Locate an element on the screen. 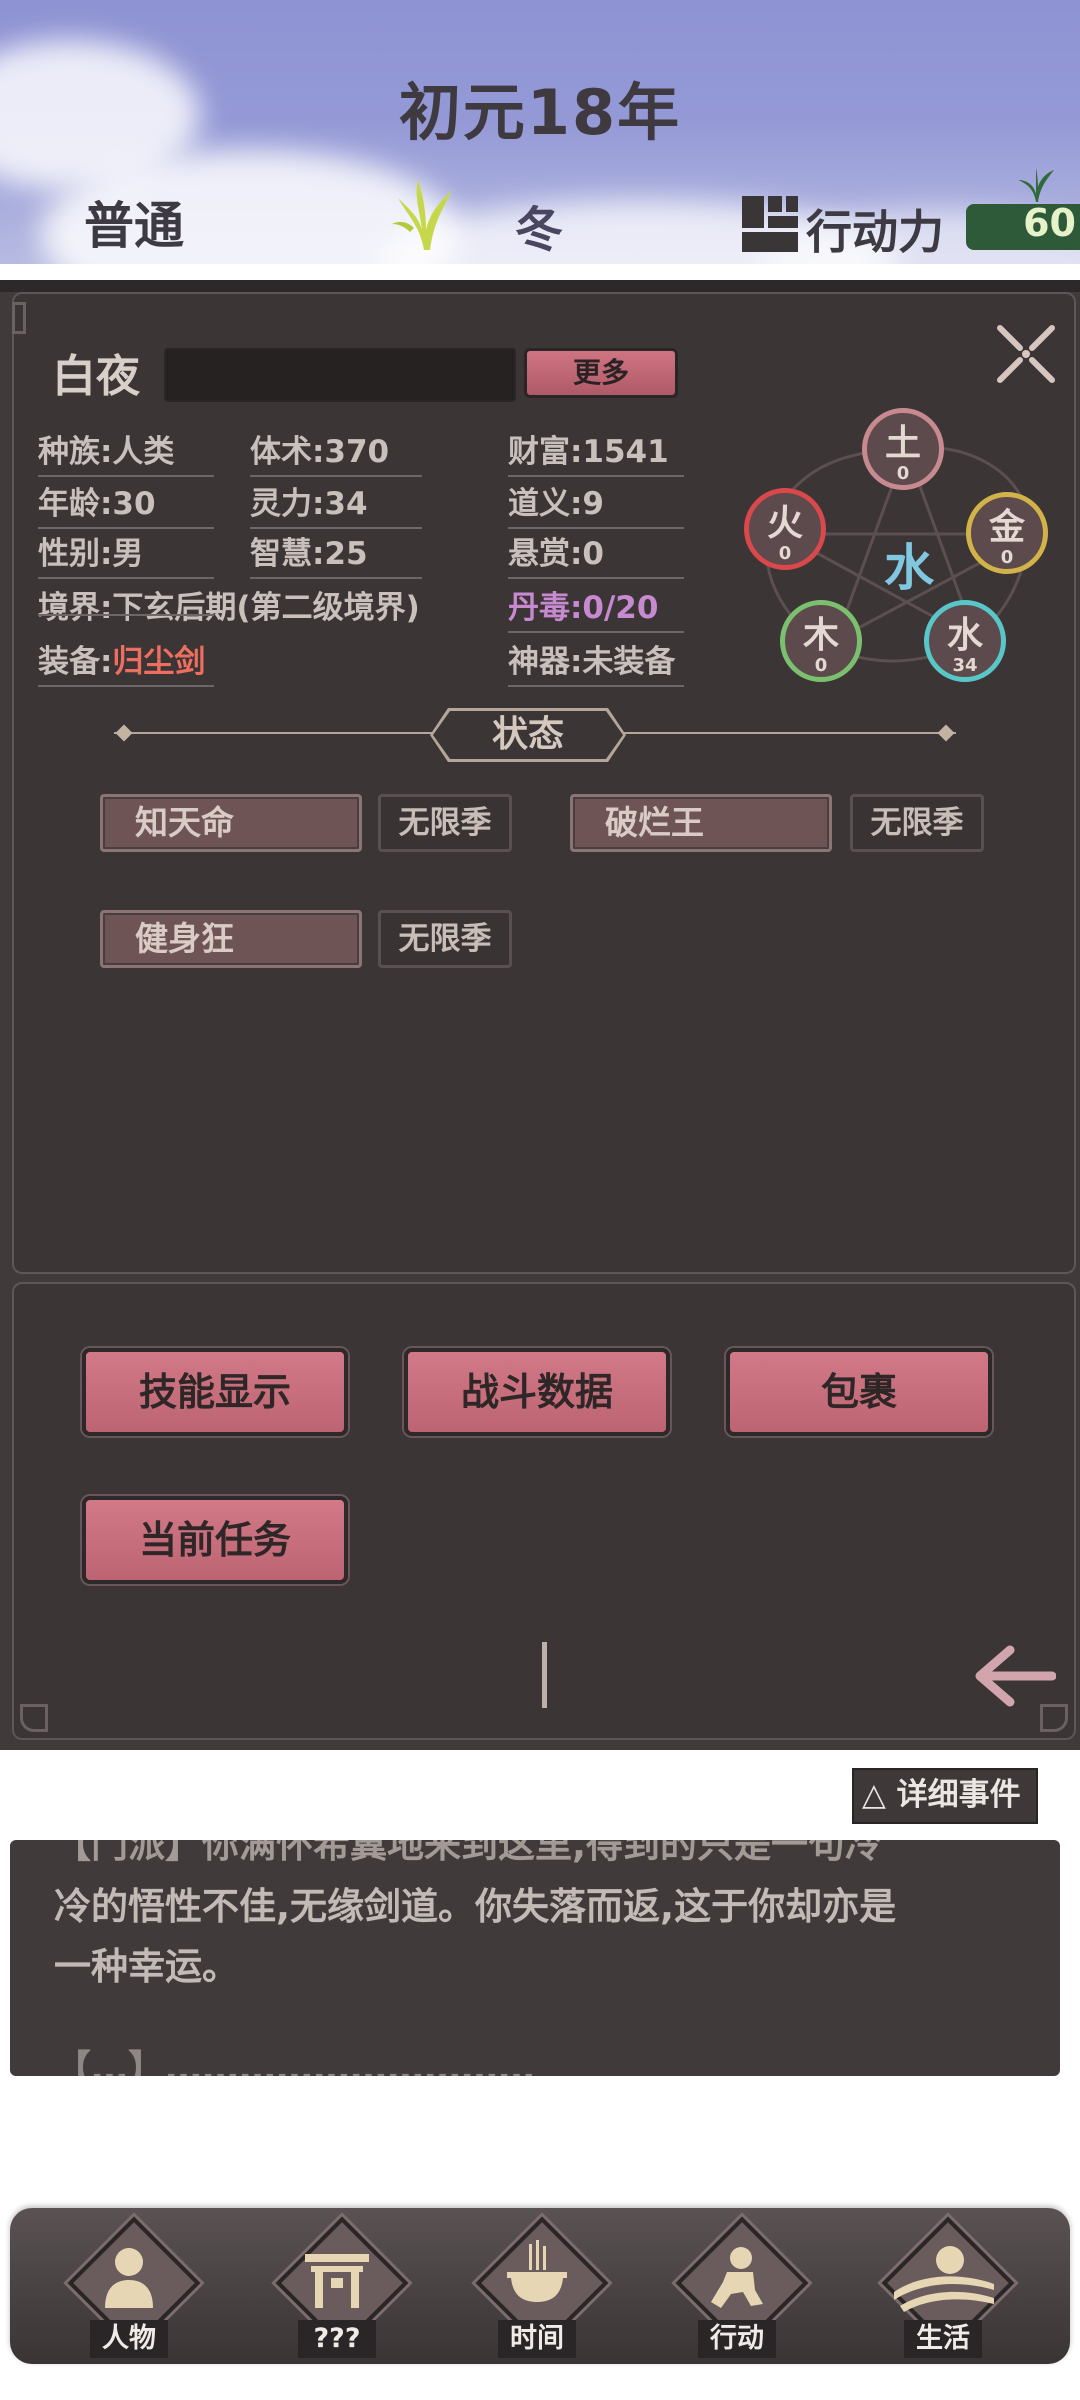 Image resolution: width=1080 pixels, height=2400 pixels. action-points-value: 60 is located at coordinates (1049, 223).